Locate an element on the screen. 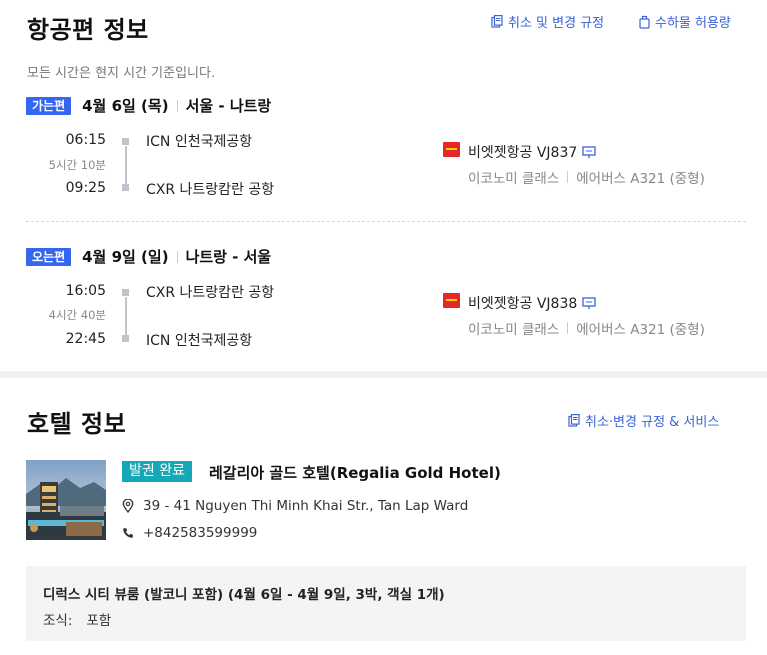 This screenshot has width=767, height=655. hotel-phone: +842583599999 is located at coordinates (189, 533).